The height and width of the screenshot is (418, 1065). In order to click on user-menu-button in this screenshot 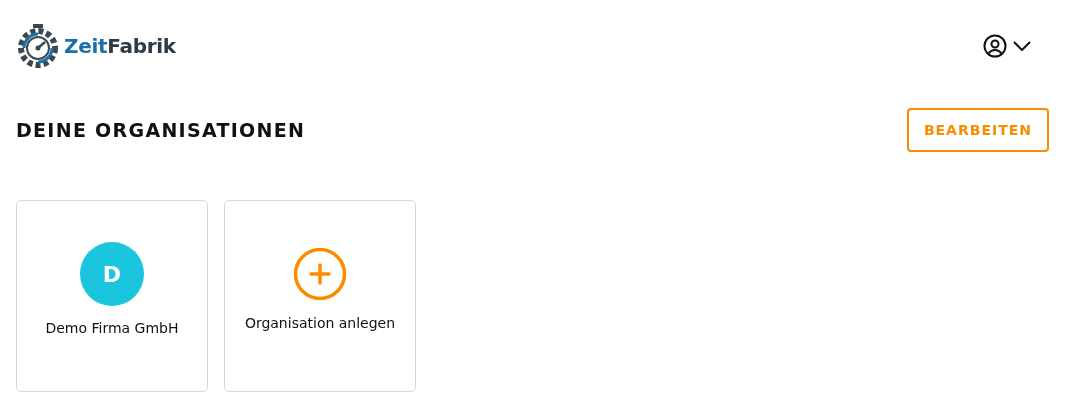, I will do `click(1007, 46)`.